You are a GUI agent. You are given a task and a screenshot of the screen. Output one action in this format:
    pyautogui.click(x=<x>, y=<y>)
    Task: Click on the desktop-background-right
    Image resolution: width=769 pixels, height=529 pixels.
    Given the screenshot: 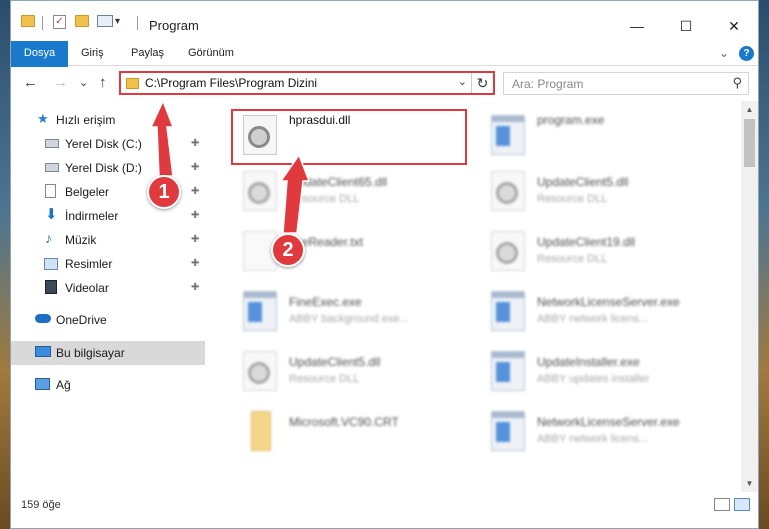 What is the action you would take?
    pyautogui.click(x=764, y=264)
    